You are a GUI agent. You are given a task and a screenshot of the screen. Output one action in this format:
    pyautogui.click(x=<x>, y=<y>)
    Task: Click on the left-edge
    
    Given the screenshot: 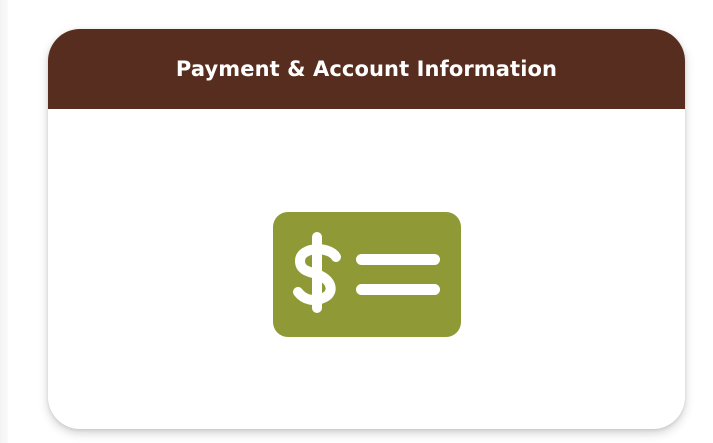 What is the action you would take?
    pyautogui.click(x=4, y=221)
    